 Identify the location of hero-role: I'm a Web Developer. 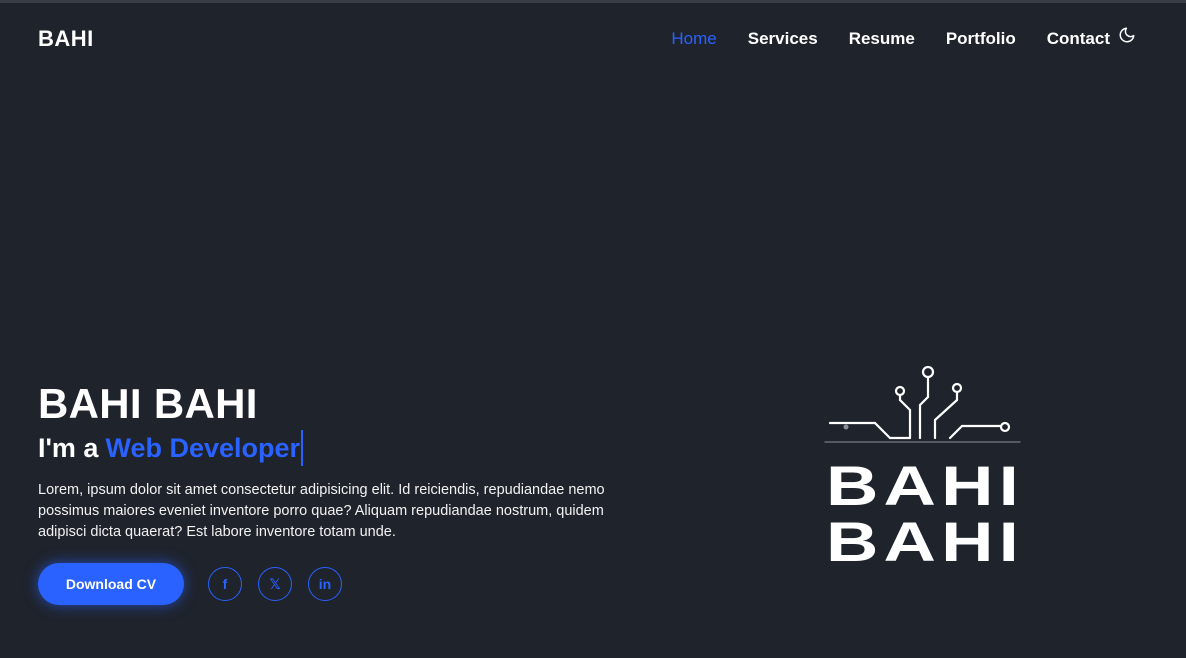
(348, 448).